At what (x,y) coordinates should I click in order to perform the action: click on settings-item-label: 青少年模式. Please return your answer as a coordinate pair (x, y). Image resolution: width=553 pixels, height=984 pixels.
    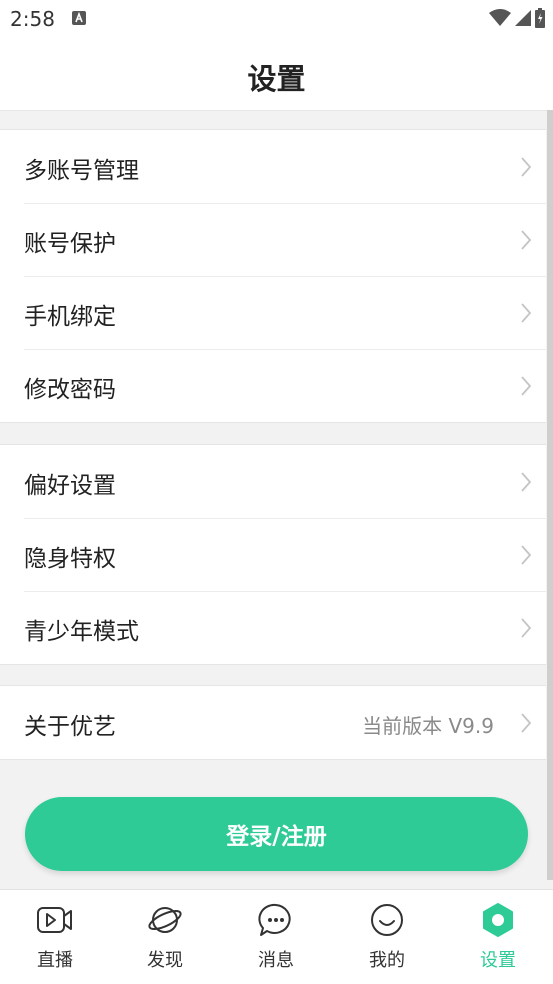
    Looking at the image, I should click on (81, 632).